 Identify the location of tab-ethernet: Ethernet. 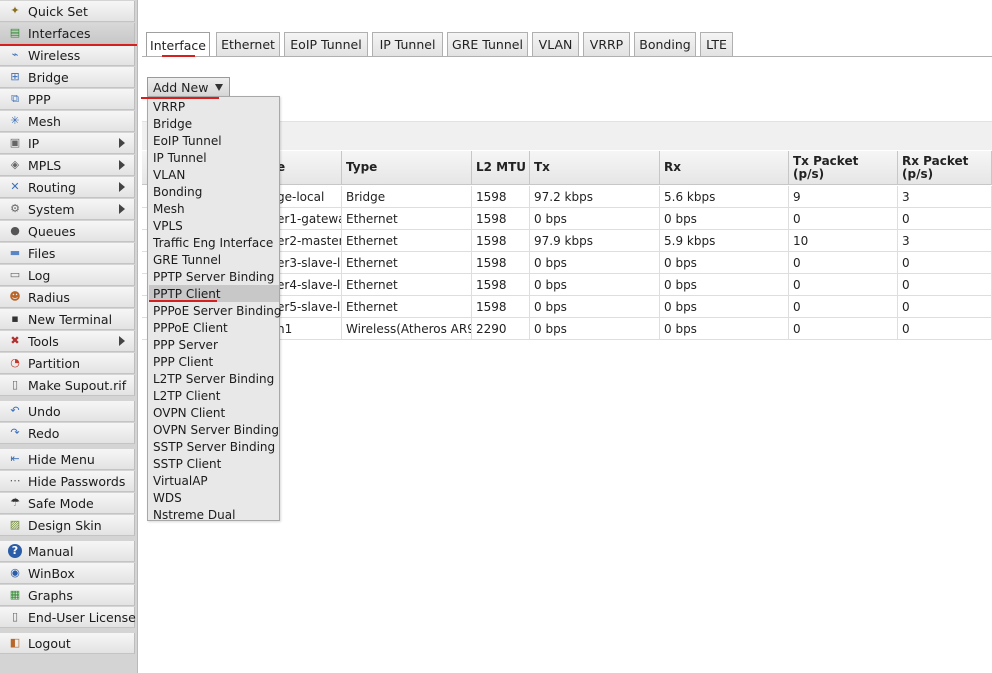
(248, 44).